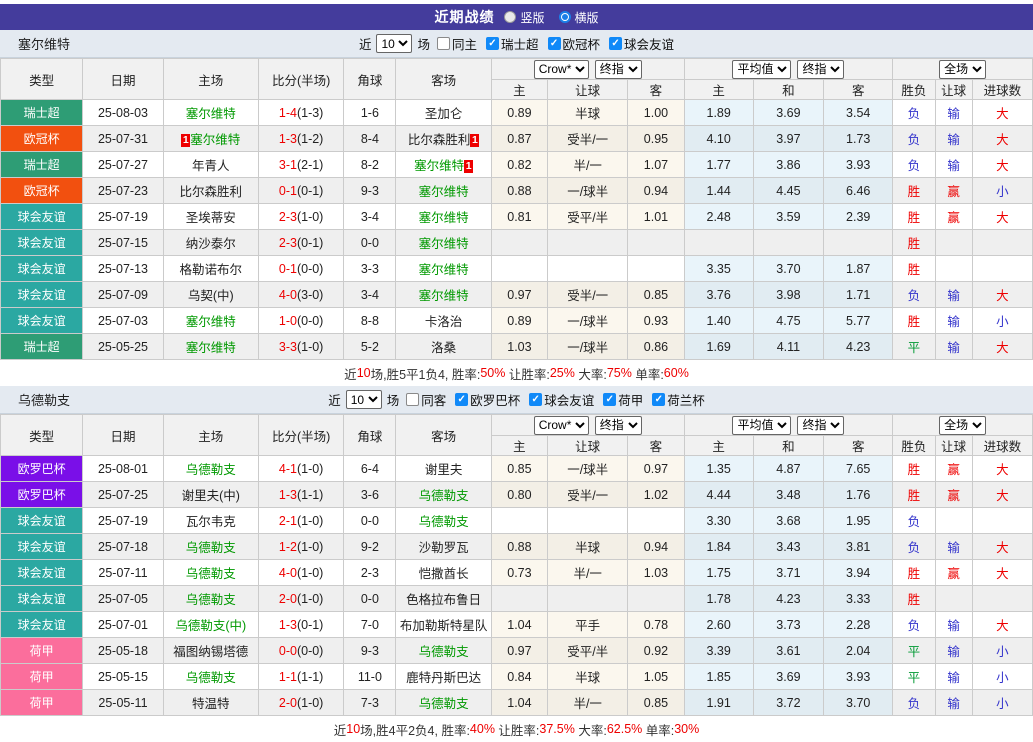  I want to click on avg-draw: 3.70, so click(788, 268).